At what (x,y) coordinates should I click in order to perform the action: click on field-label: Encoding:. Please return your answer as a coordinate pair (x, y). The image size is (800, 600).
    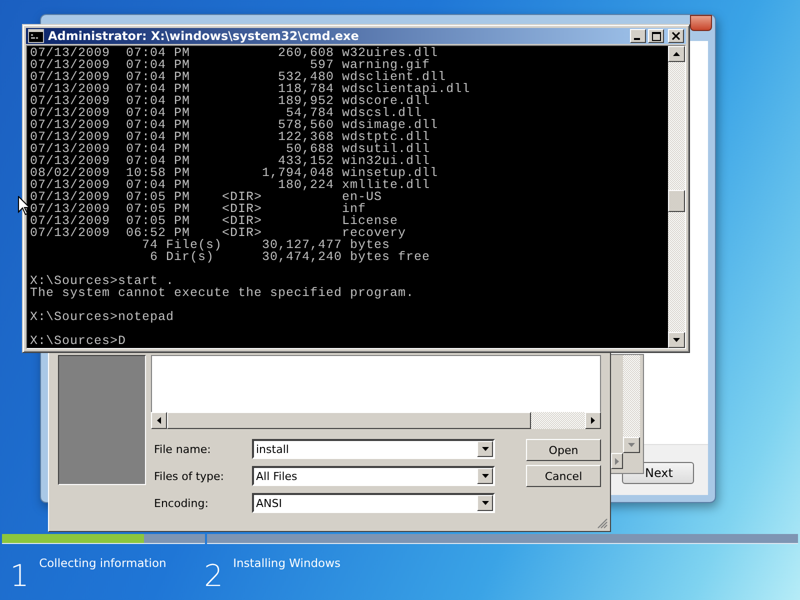
    Looking at the image, I should click on (181, 503).